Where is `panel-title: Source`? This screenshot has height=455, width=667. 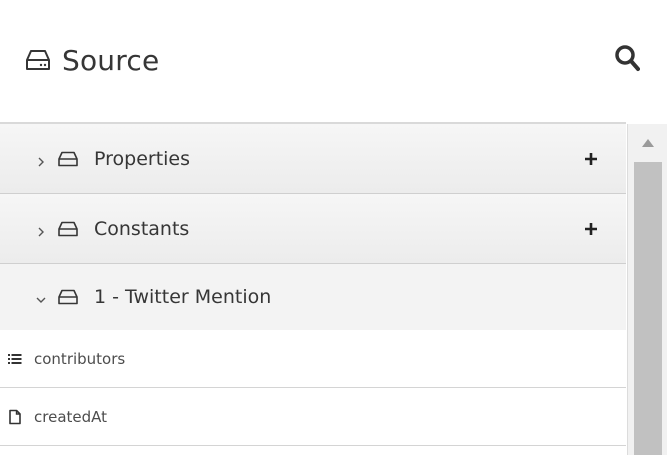 panel-title: Source is located at coordinates (111, 60).